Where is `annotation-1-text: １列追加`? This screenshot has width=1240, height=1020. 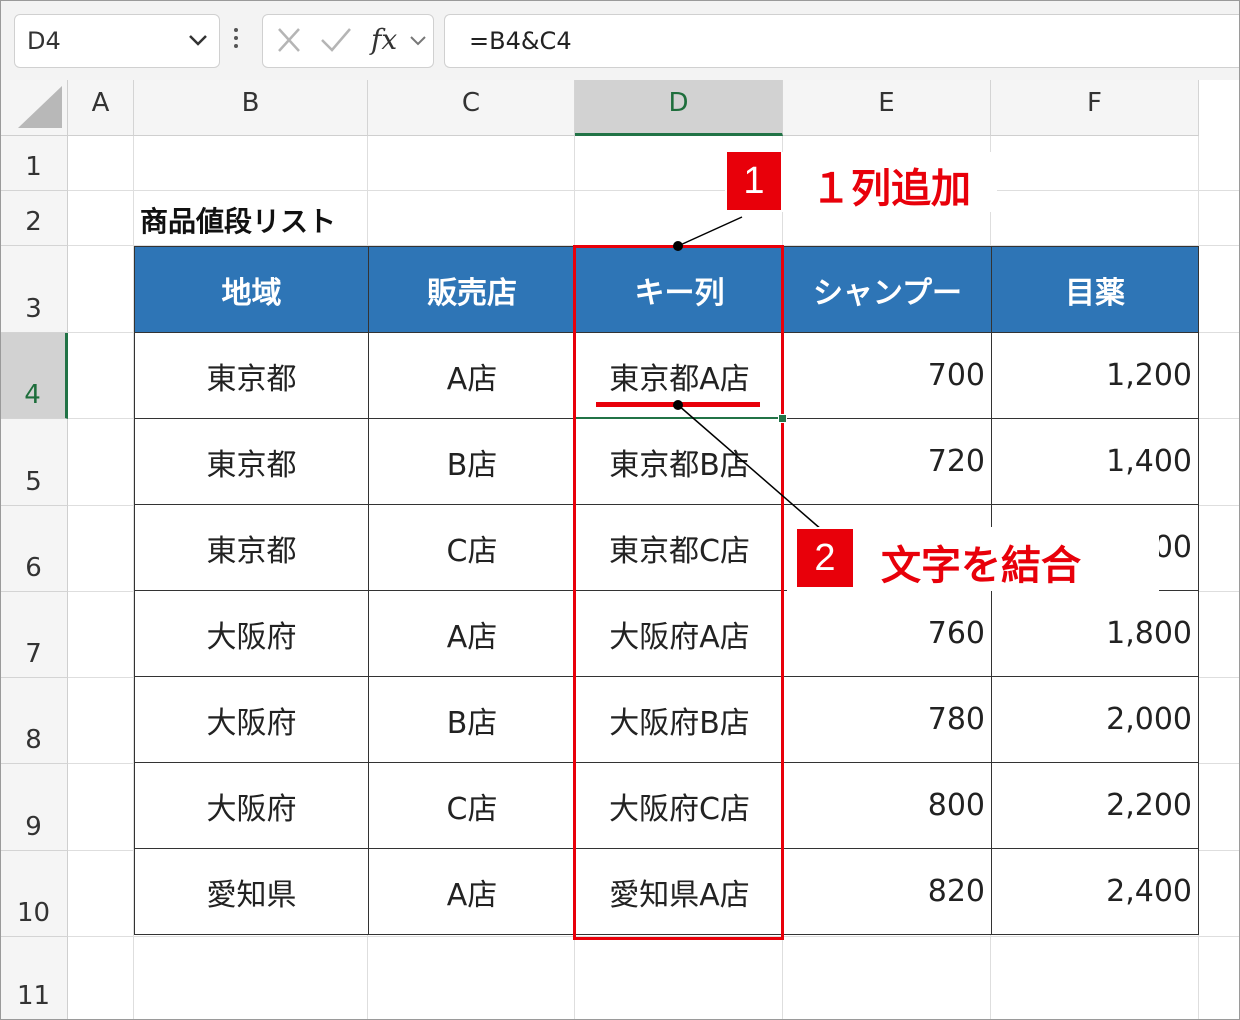 annotation-1-text: １列追加 is located at coordinates (891, 189).